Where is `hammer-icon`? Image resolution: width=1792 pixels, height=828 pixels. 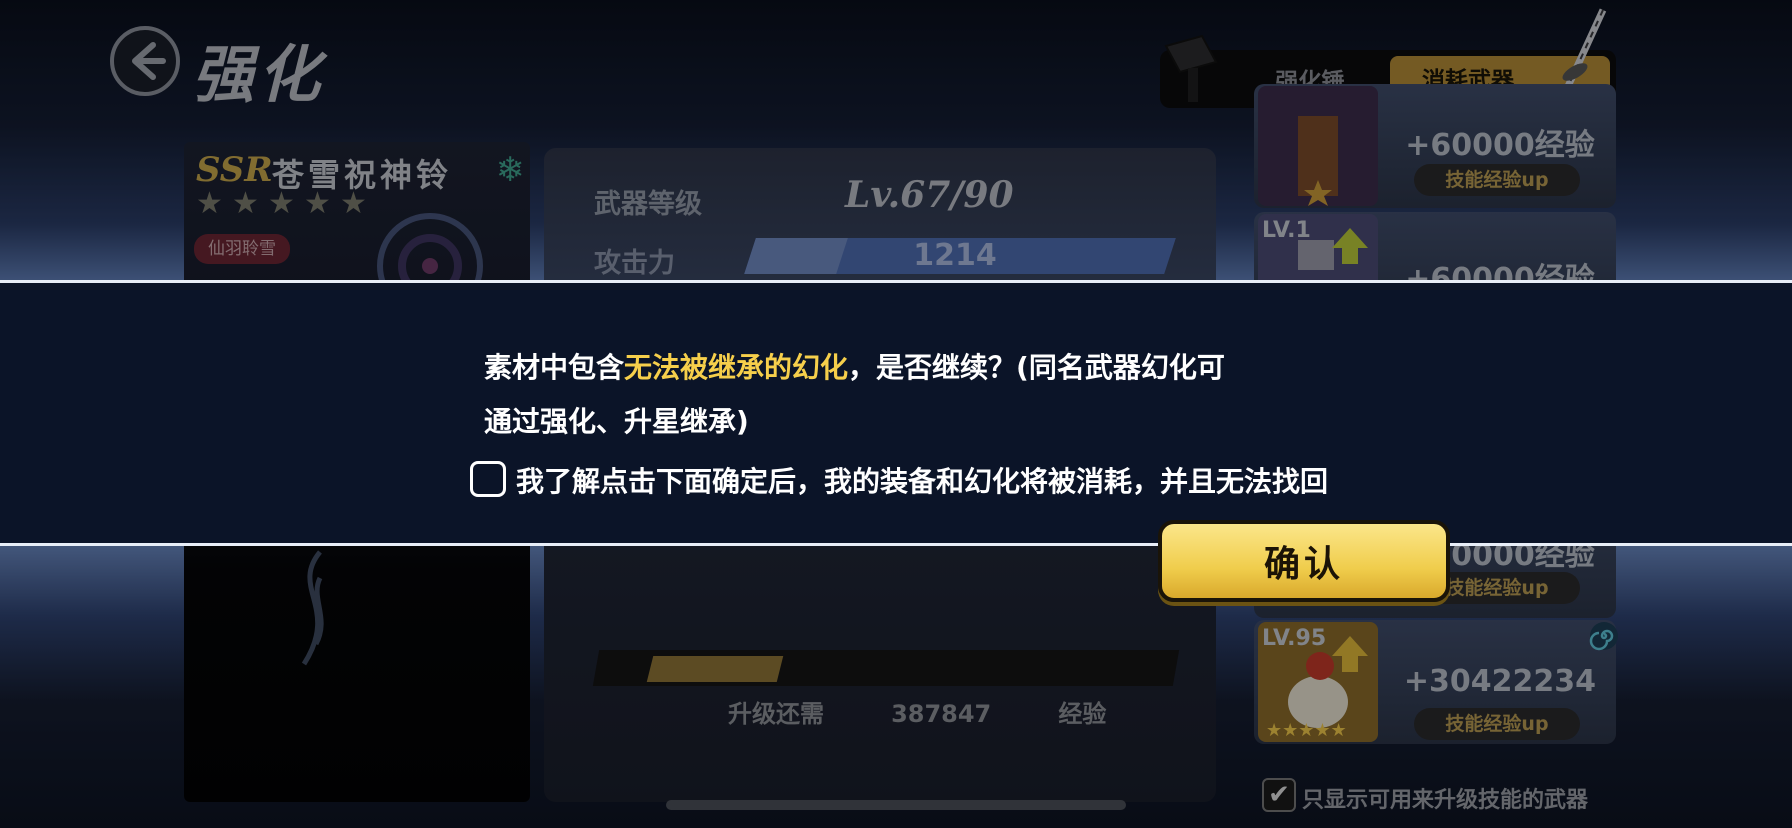
hammer-icon is located at coordinates (1191, 68).